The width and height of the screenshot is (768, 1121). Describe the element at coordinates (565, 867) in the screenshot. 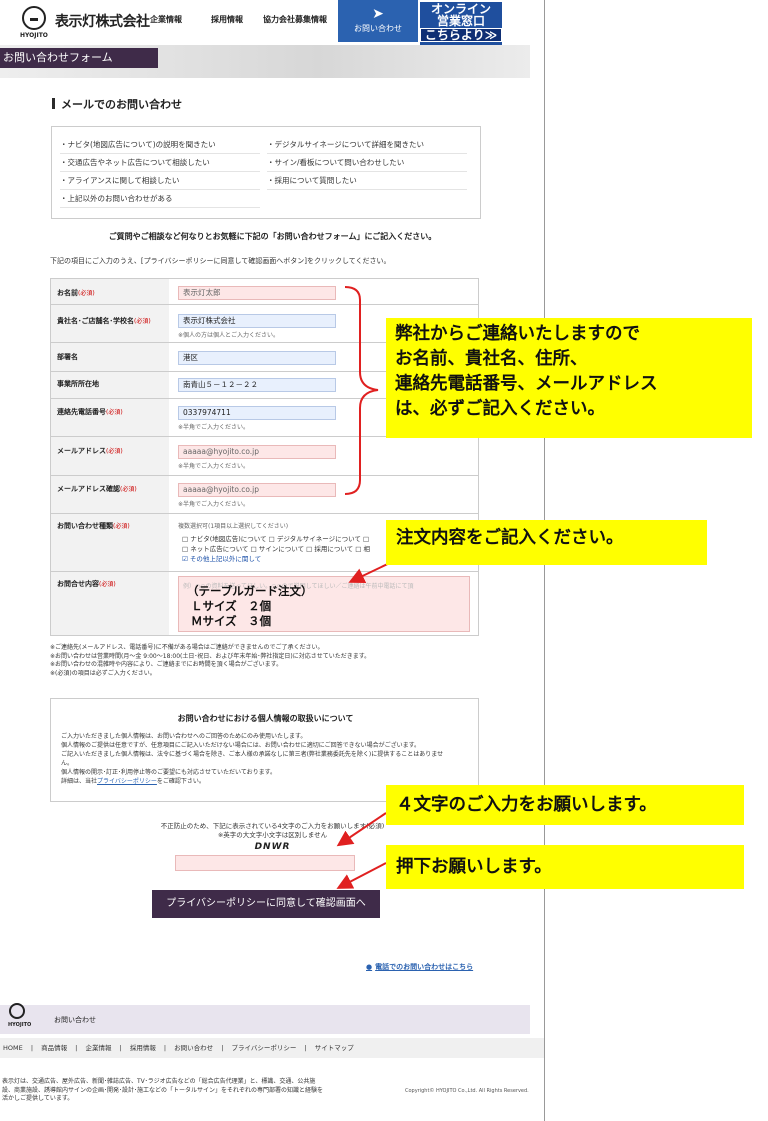

I see `annotation-press: 押下お願いします。` at that location.